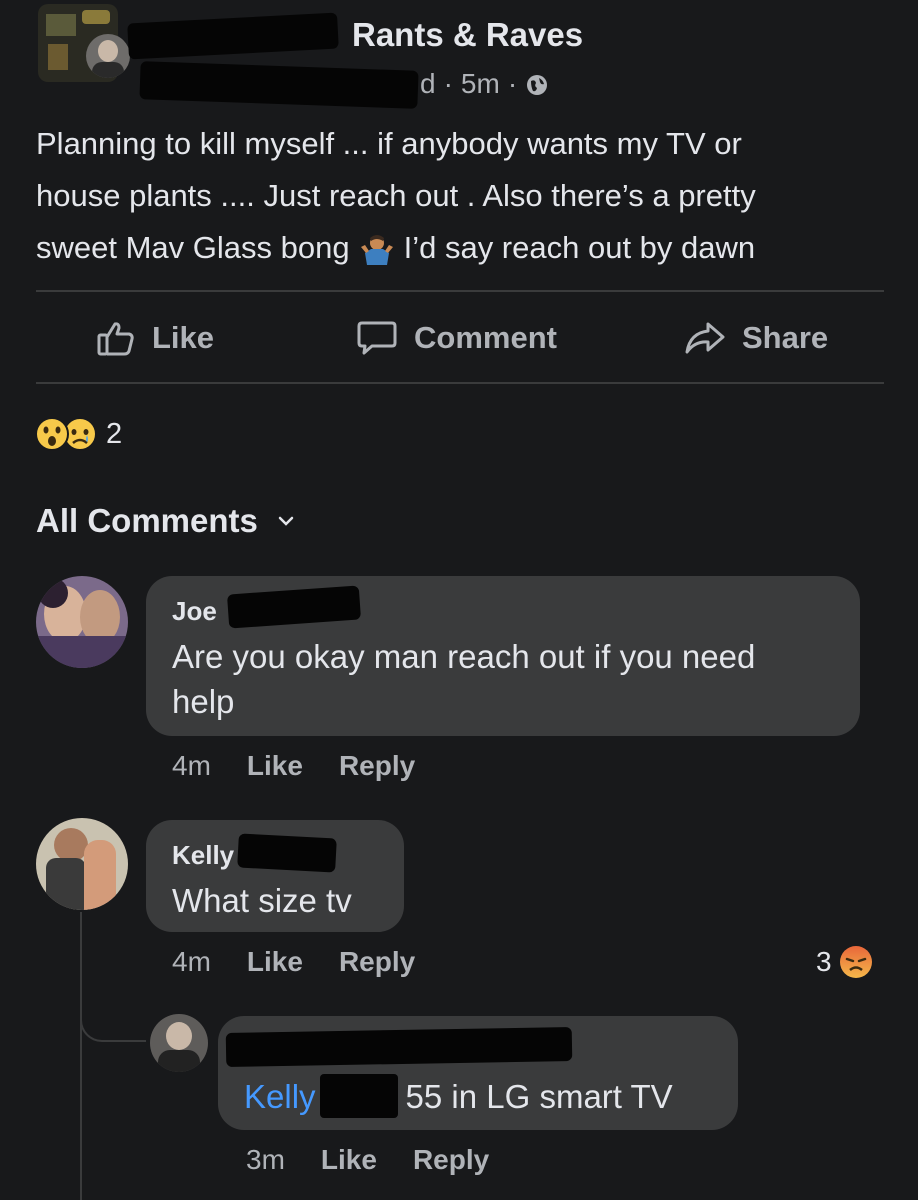 This screenshot has width=918, height=1200. What do you see at coordinates (203, 701) in the screenshot?
I see `comment-text-line: help` at bounding box center [203, 701].